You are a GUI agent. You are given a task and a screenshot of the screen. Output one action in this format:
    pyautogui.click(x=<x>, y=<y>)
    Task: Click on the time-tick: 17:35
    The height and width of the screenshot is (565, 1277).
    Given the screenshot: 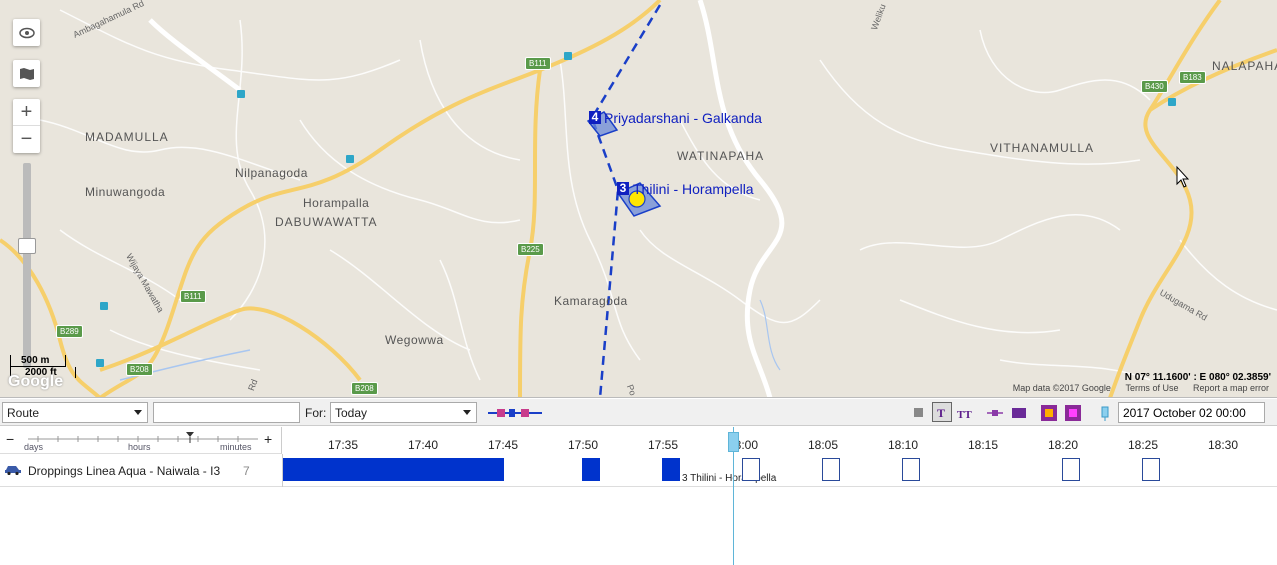 What is the action you would take?
    pyautogui.click(x=343, y=445)
    